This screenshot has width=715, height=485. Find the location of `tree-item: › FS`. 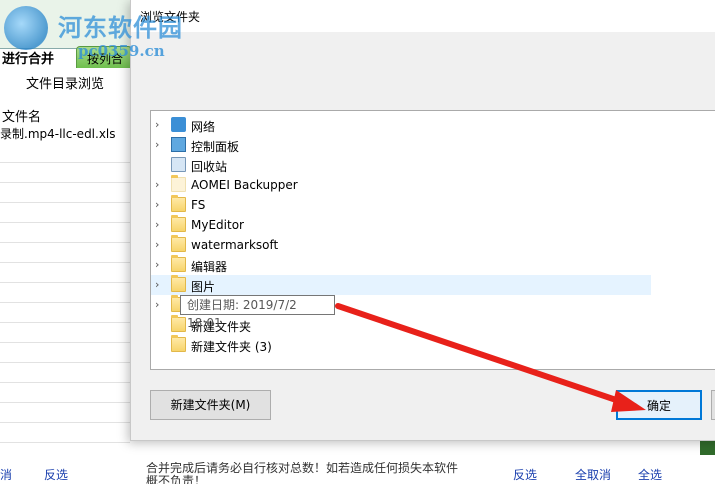

tree-item: › FS is located at coordinates (401, 205).